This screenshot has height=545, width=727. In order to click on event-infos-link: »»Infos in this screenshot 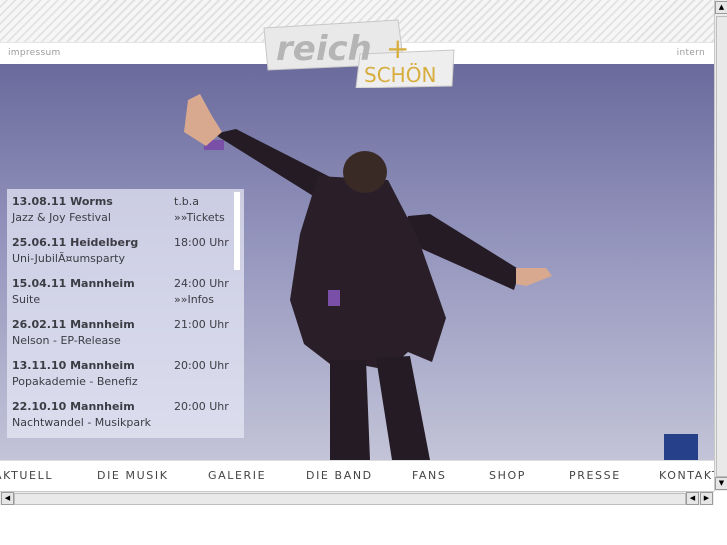, I will do `click(201, 300)`.